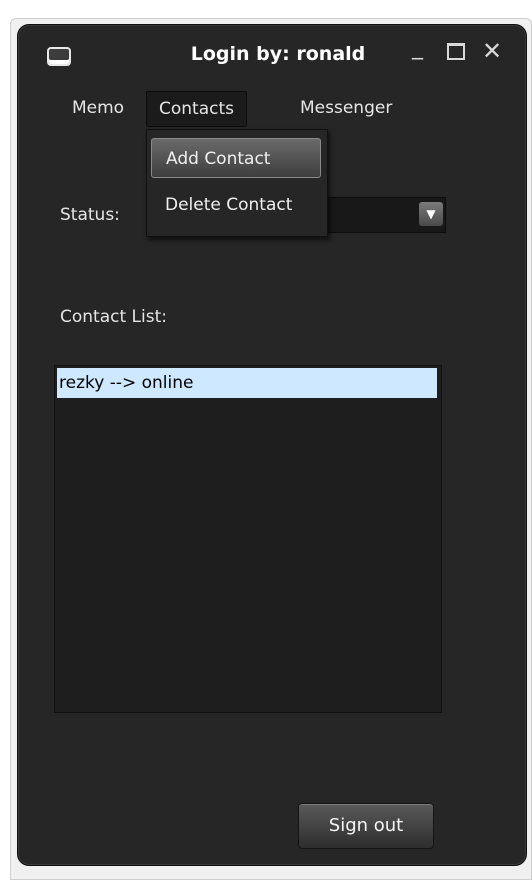 This screenshot has height=880, width=532. Describe the element at coordinates (492, 51) in the screenshot. I see `close-icon: ✕` at that location.